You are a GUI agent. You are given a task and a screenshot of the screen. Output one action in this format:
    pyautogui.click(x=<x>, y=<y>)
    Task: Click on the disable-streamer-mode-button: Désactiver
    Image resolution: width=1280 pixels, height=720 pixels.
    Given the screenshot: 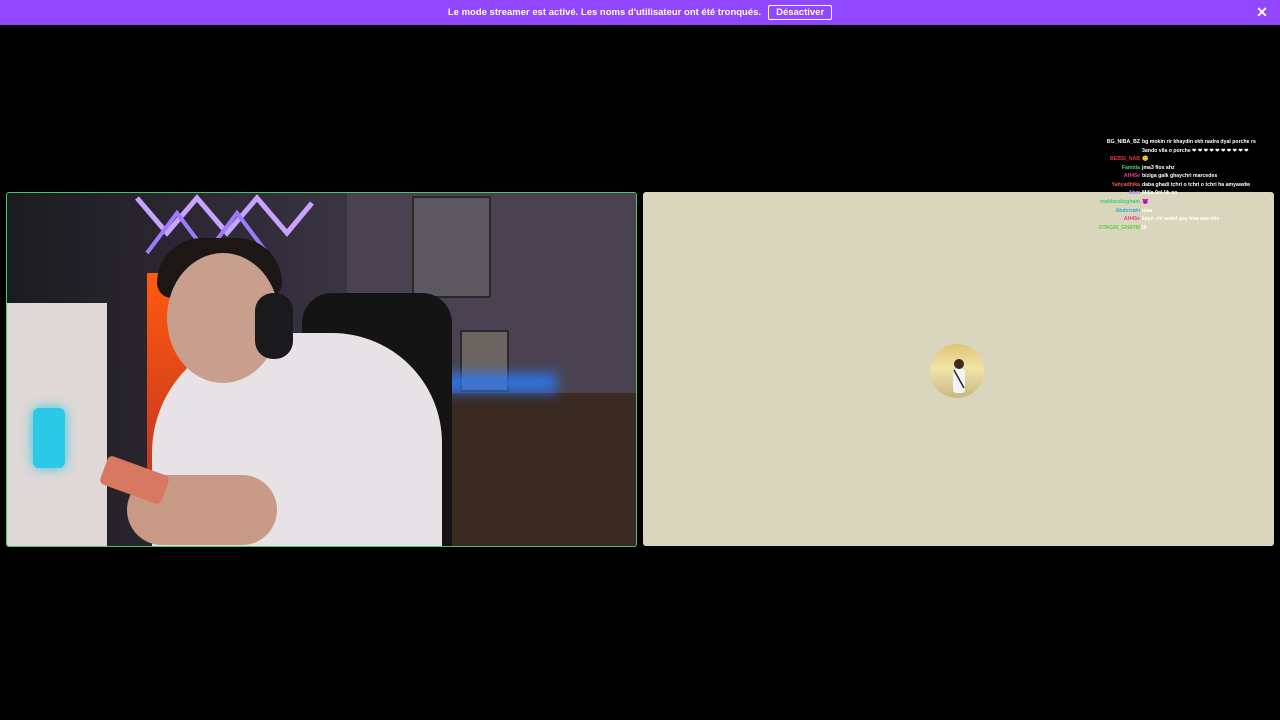 What is the action you would take?
    pyautogui.click(x=800, y=12)
    